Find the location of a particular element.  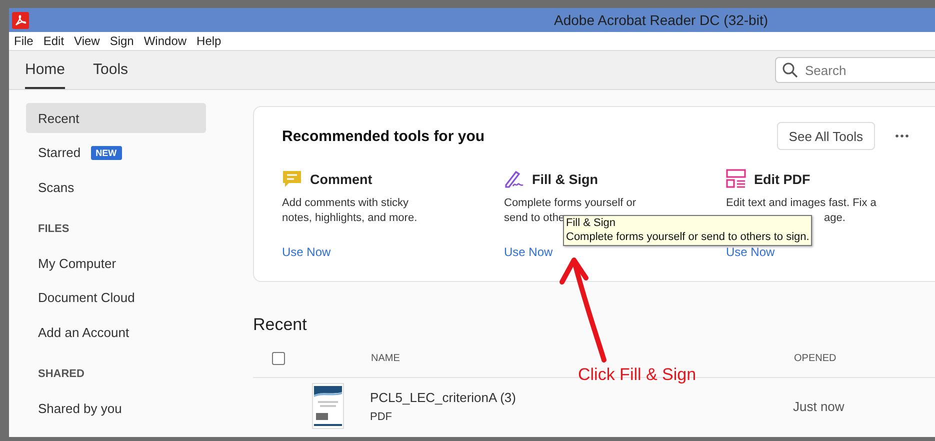

pen-icon is located at coordinates (514, 179).